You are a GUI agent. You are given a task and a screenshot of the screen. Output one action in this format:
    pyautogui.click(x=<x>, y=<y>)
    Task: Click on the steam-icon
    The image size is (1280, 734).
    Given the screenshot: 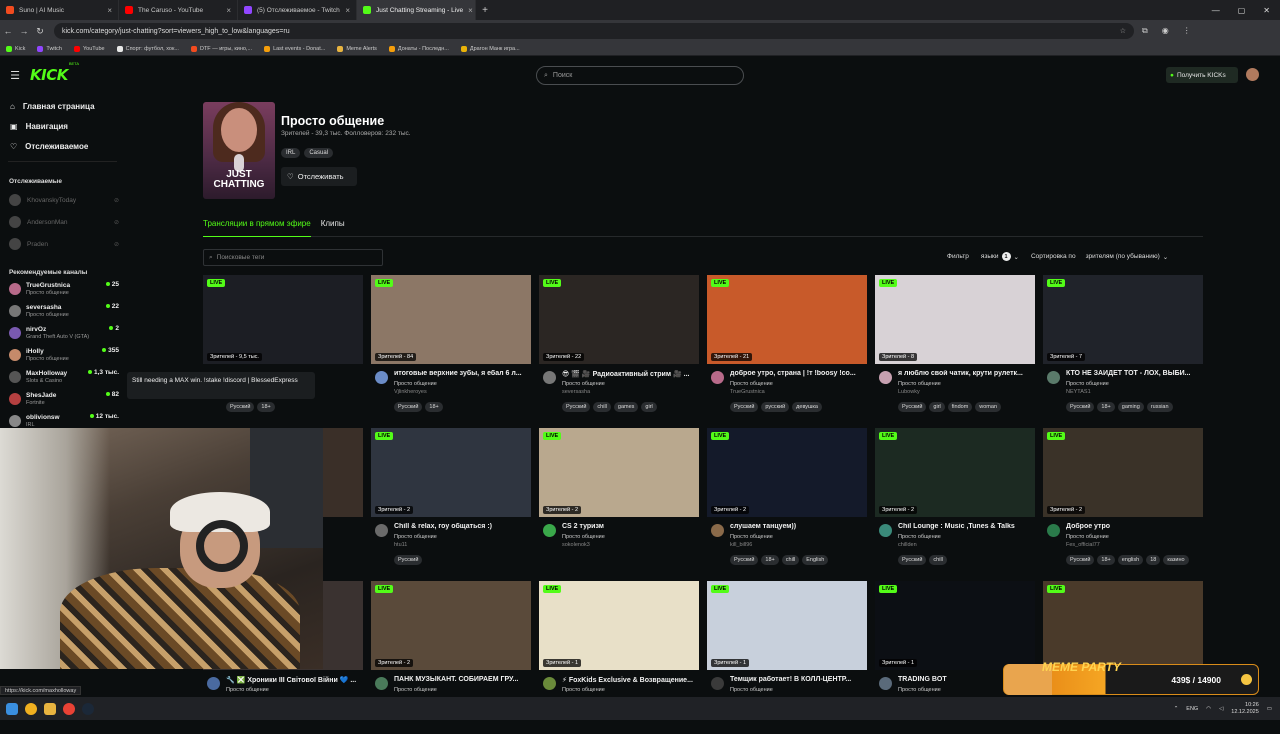 What is the action you would take?
    pyautogui.click(x=88, y=708)
    